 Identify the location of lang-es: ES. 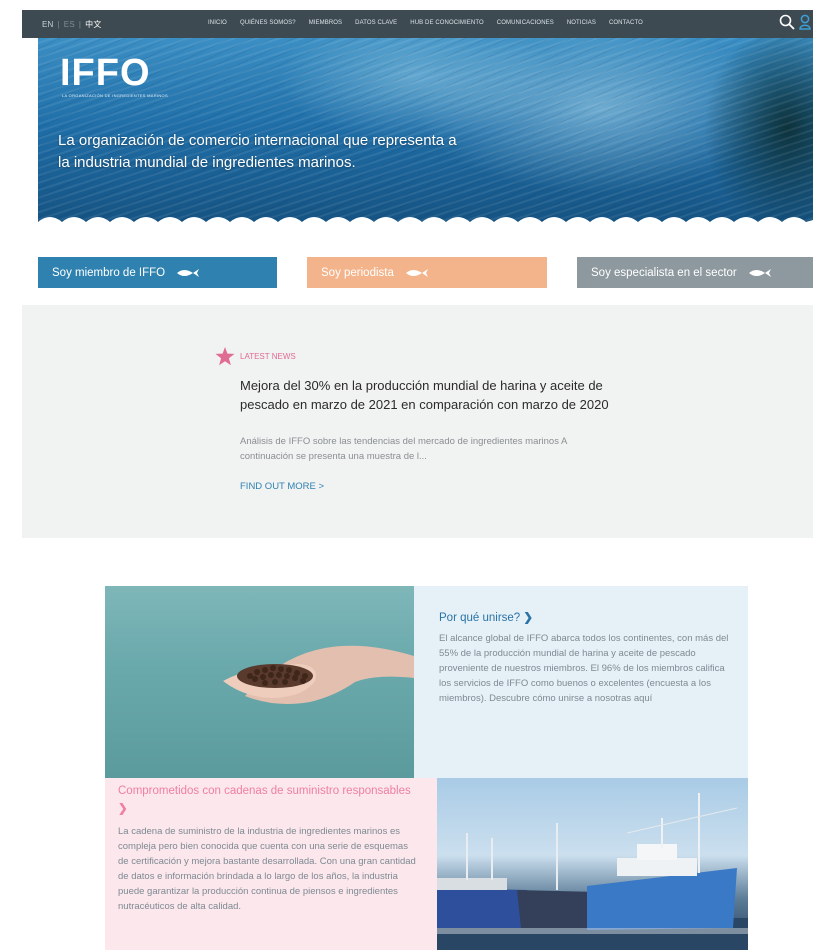
(69, 24).